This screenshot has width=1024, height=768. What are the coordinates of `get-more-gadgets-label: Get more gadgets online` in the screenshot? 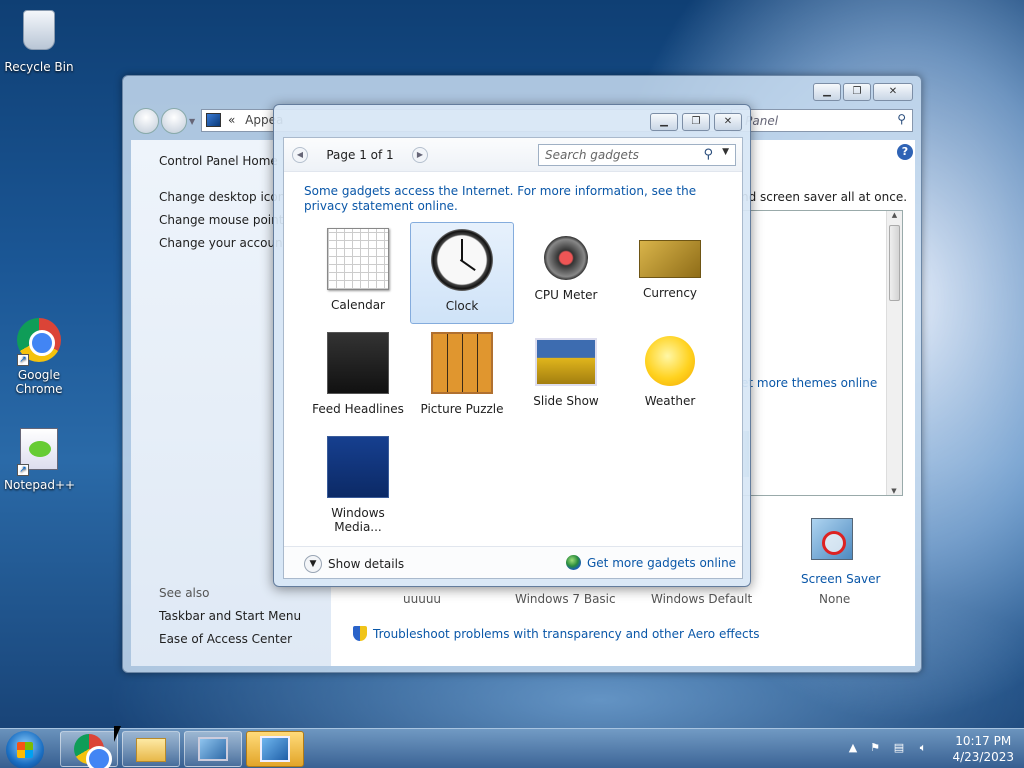 It's located at (662, 562).